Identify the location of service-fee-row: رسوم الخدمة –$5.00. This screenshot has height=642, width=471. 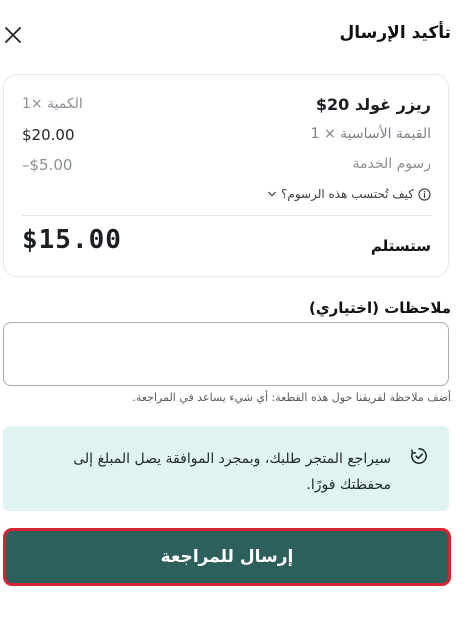
(226, 166).